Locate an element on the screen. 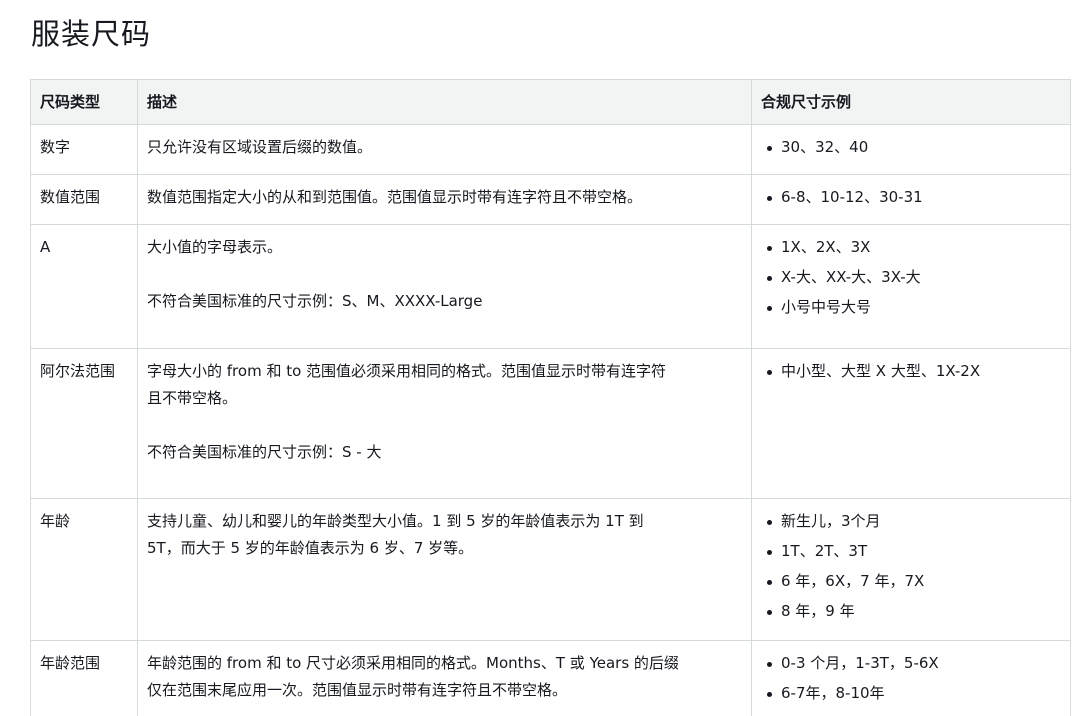 The height and width of the screenshot is (716, 1080). examples-list: 6-8、10-12、30-31 is located at coordinates (911, 197).